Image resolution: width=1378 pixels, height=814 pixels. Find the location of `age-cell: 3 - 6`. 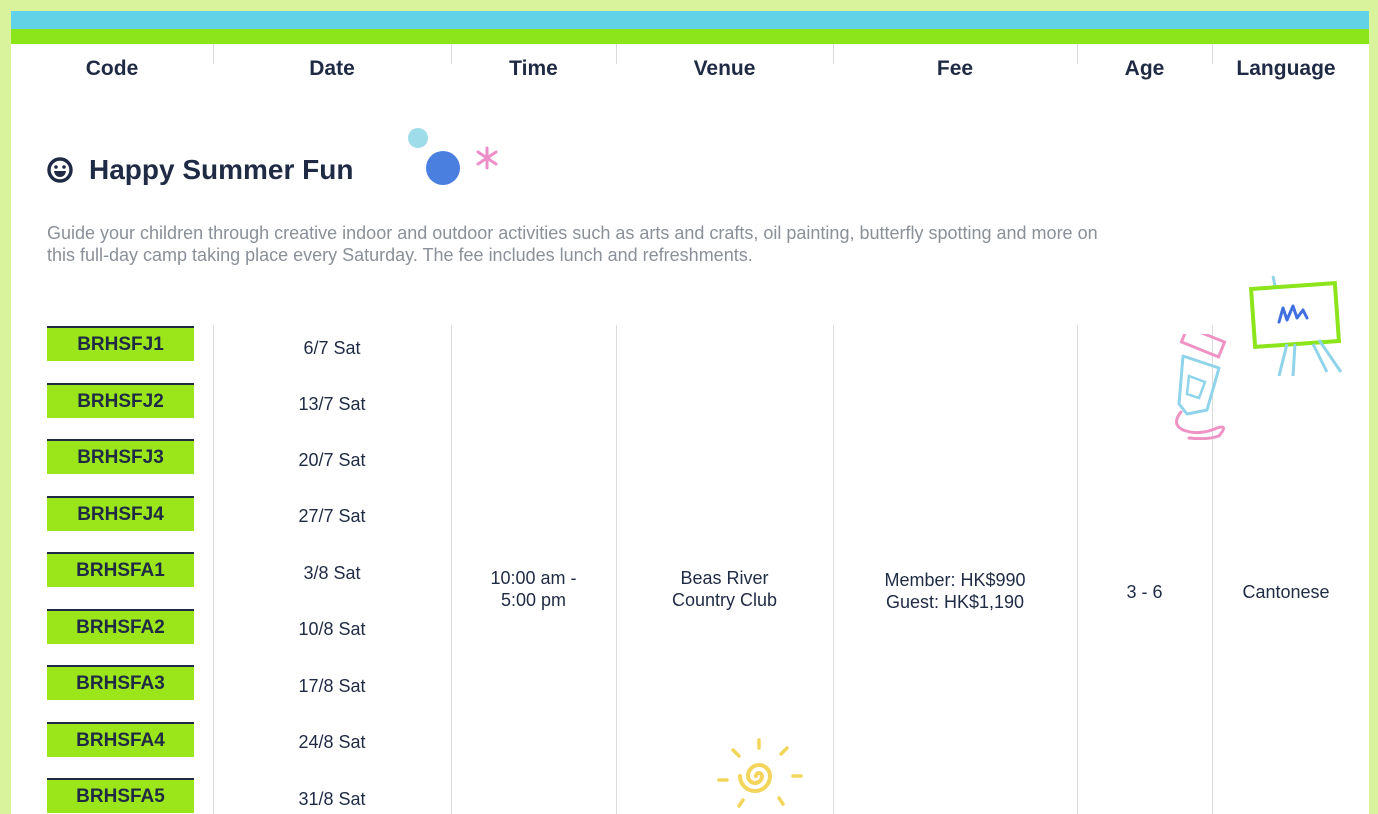

age-cell: 3 - 6 is located at coordinates (1144, 592).